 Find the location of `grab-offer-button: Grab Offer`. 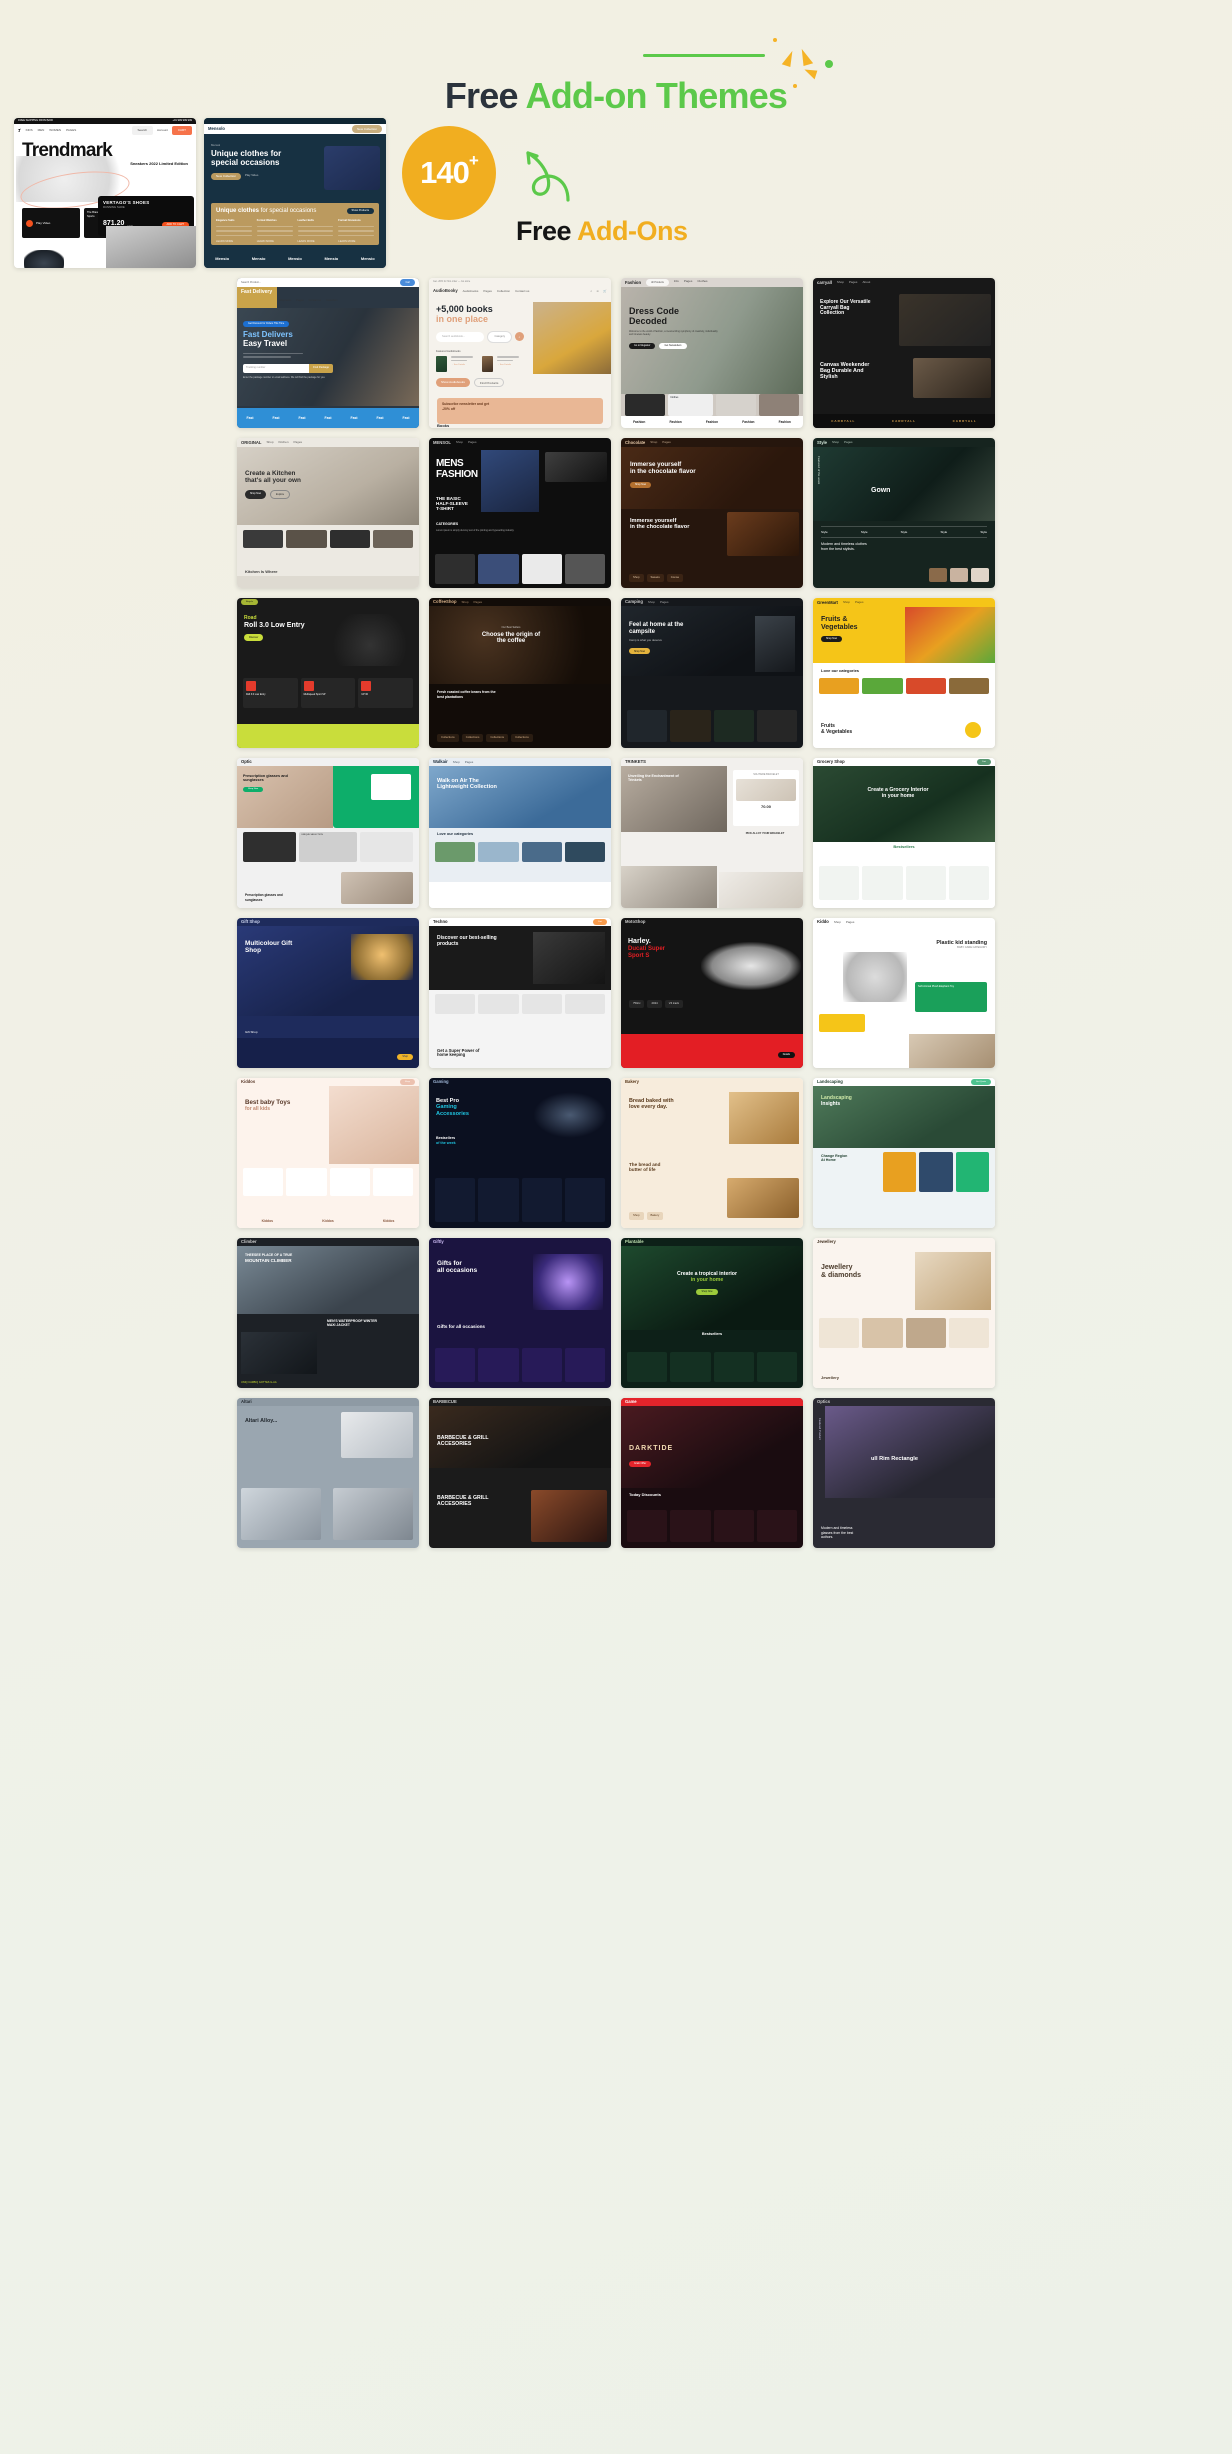

grab-offer-button: Grab Offer is located at coordinates (640, 1463).